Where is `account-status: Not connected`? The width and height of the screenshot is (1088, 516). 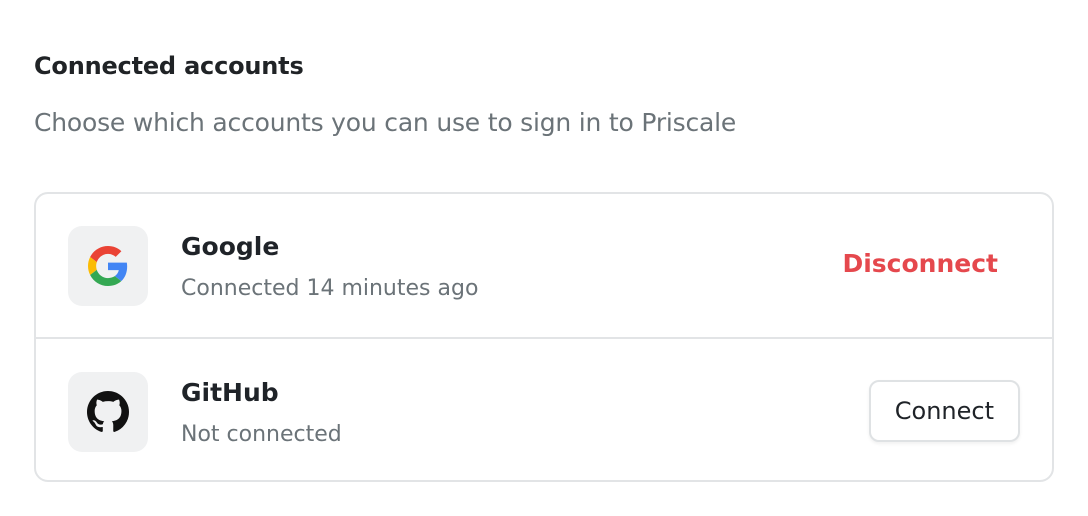
account-status: Not connected is located at coordinates (261, 434).